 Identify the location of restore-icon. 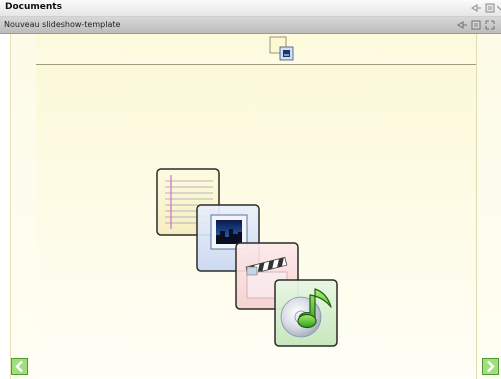
(476, 25).